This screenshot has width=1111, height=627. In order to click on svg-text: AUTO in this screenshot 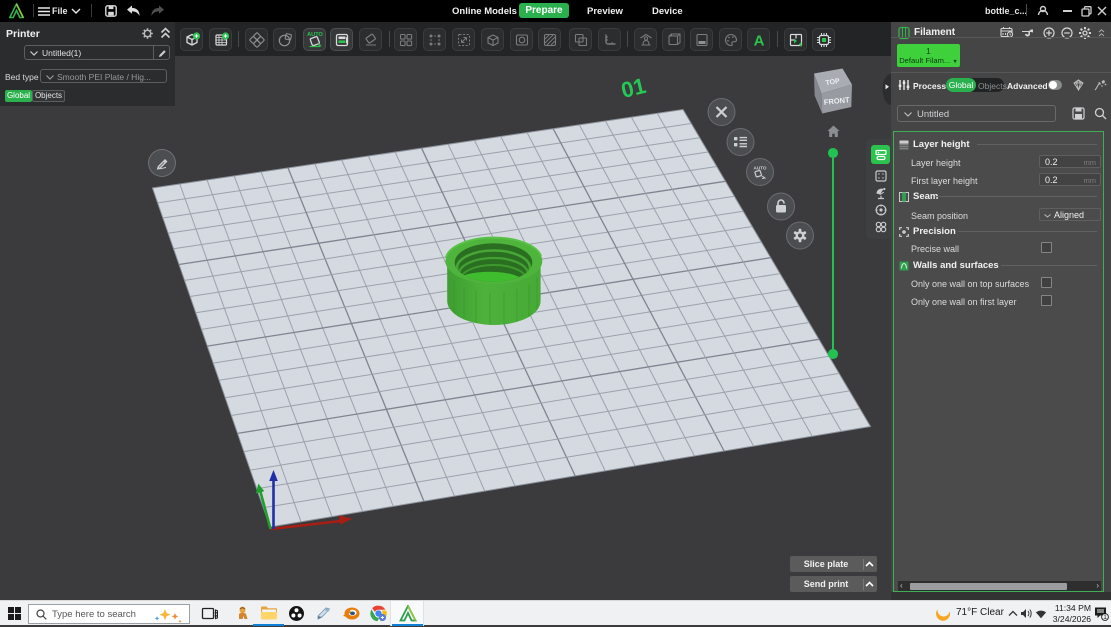, I will do `click(760, 168)`.